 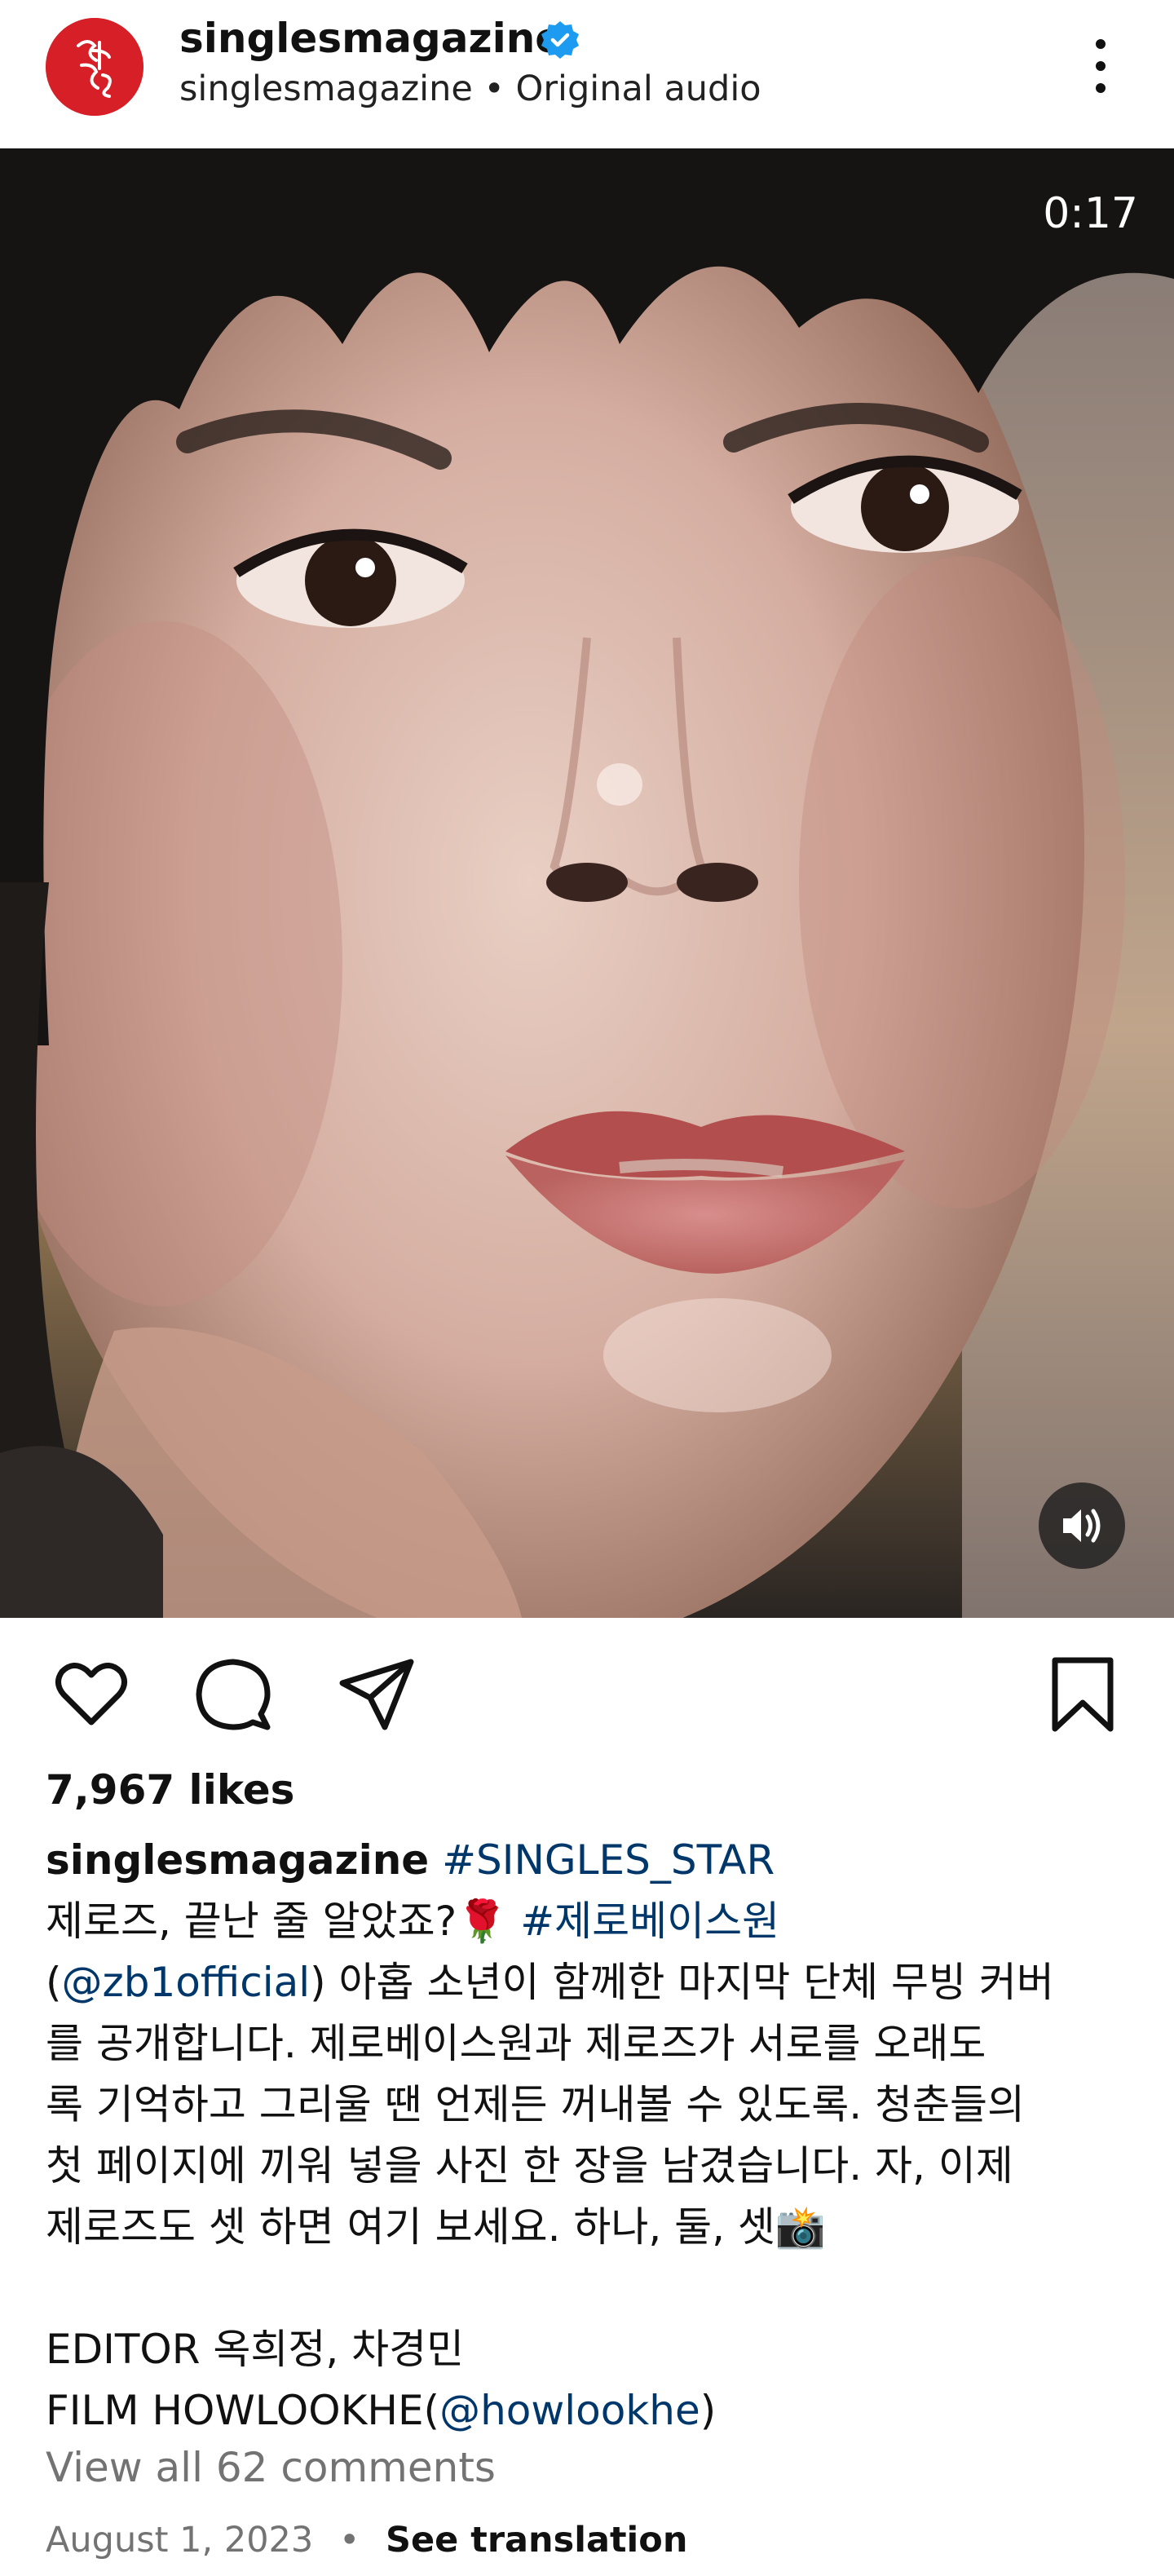 I want to click on post-date: August 1, 2023, so click(x=180, y=2540).